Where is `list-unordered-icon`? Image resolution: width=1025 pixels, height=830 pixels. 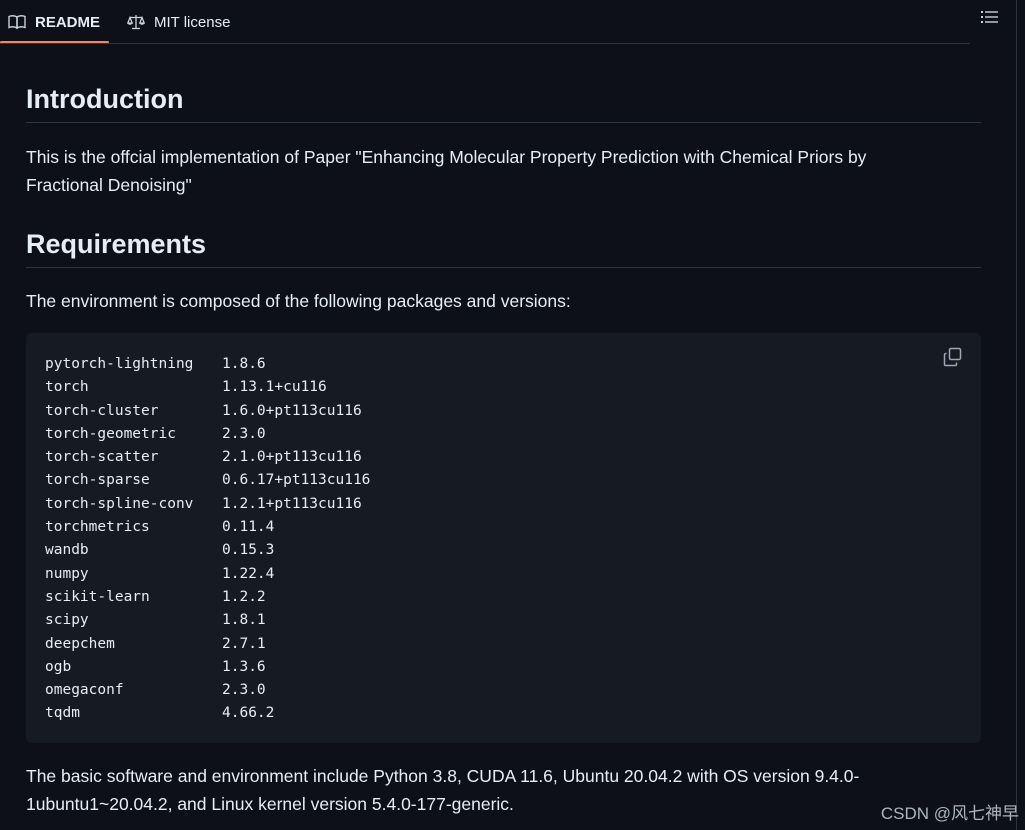 list-unordered-icon is located at coordinates (990, 19).